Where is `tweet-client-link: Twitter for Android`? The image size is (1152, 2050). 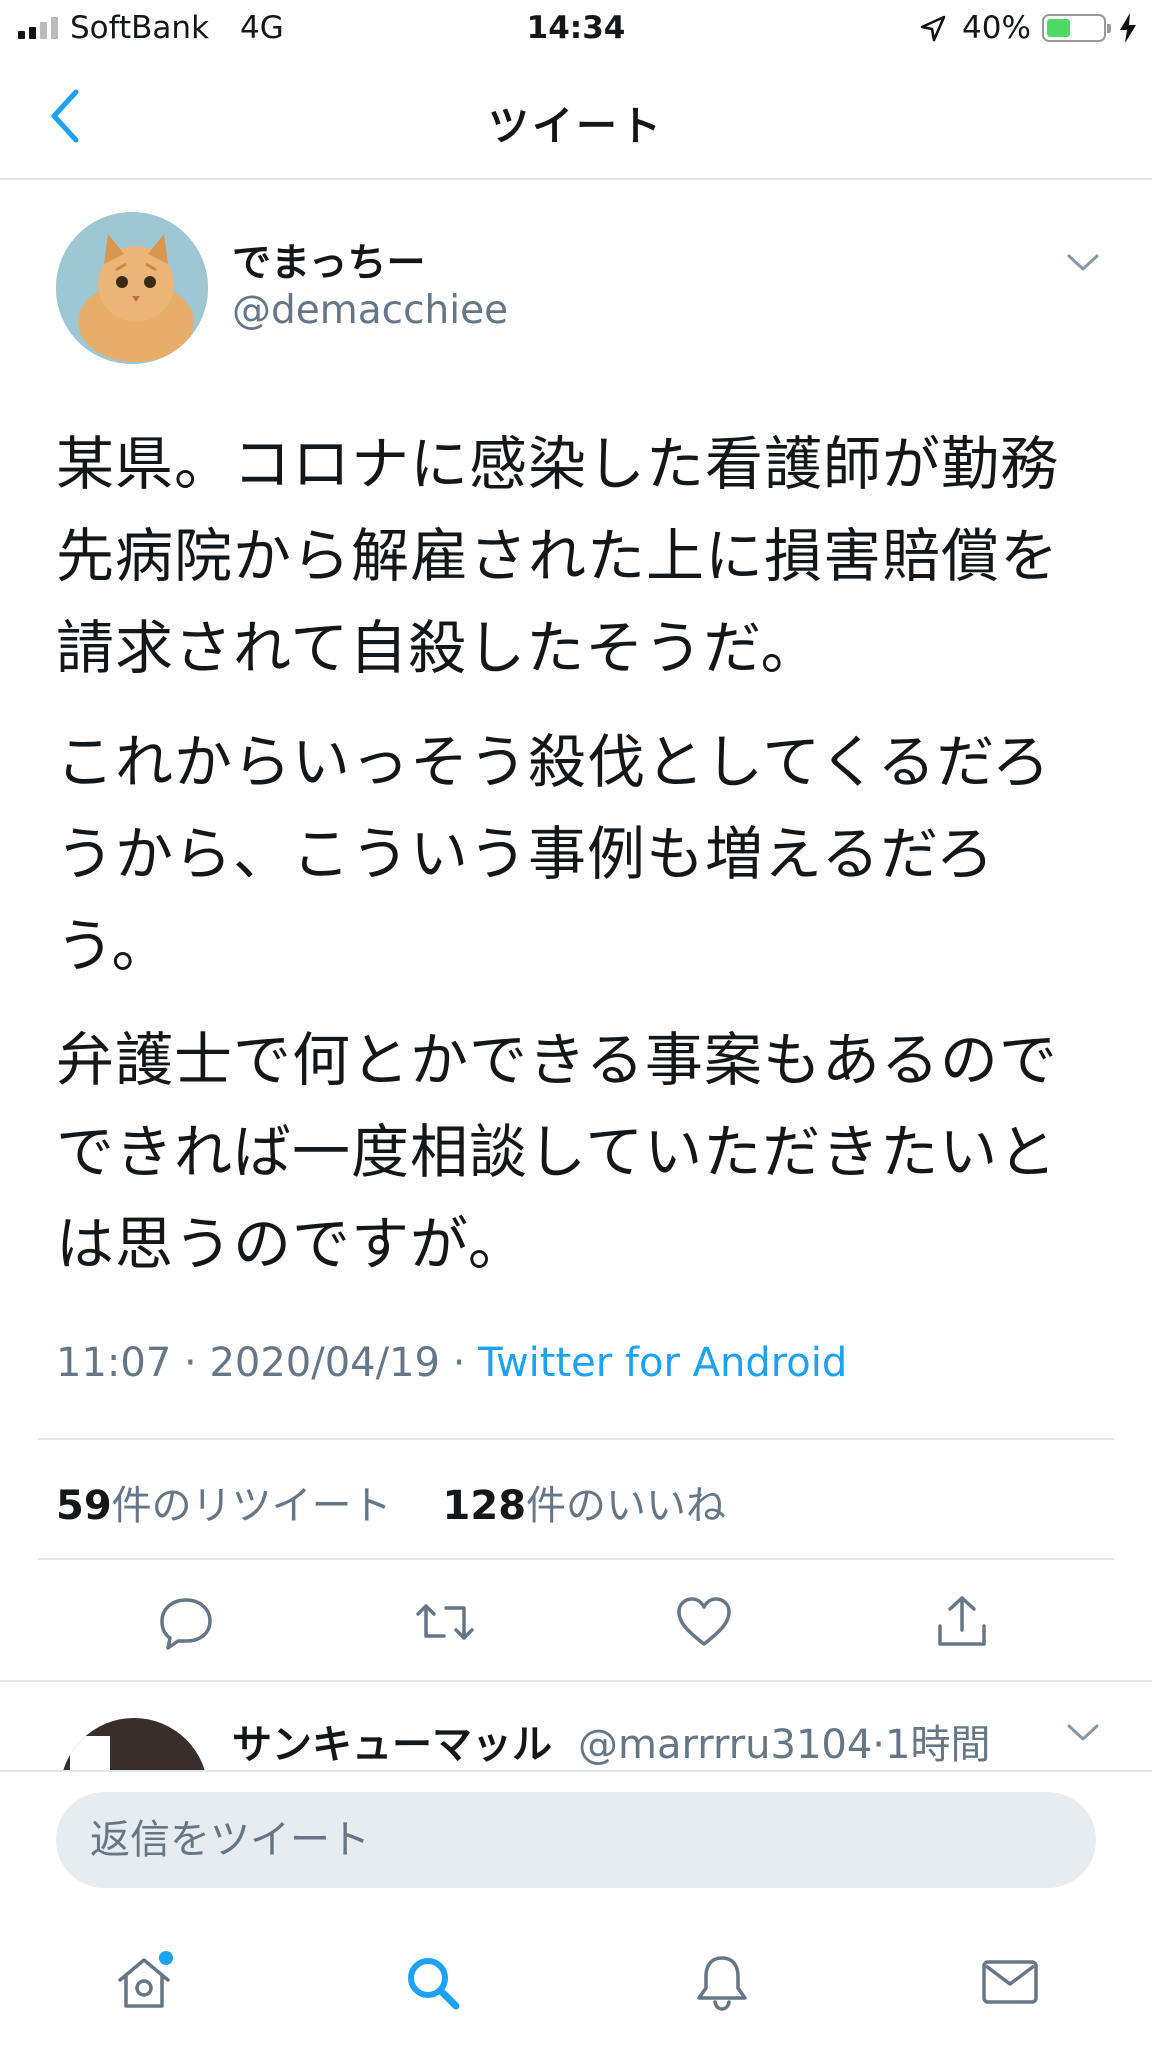 tweet-client-link: Twitter for Android is located at coordinates (662, 1363).